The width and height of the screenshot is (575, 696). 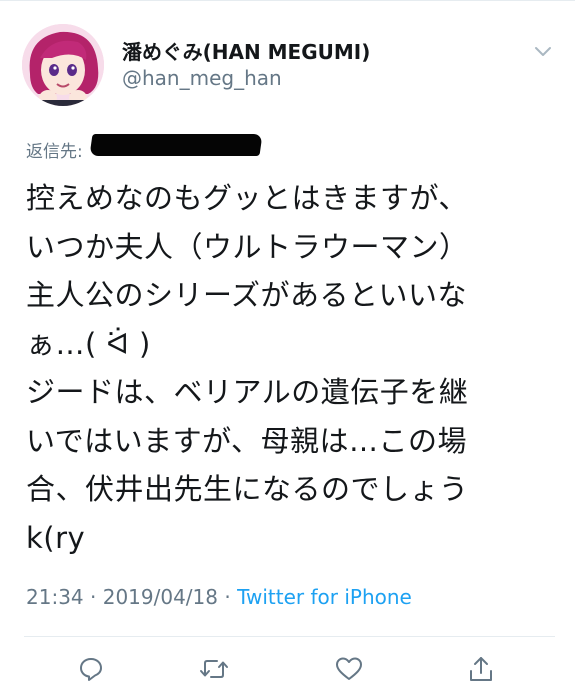 I want to click on tweet-text-line: 主人公のシリーズがあるといいな, so click(x=247, y=295).